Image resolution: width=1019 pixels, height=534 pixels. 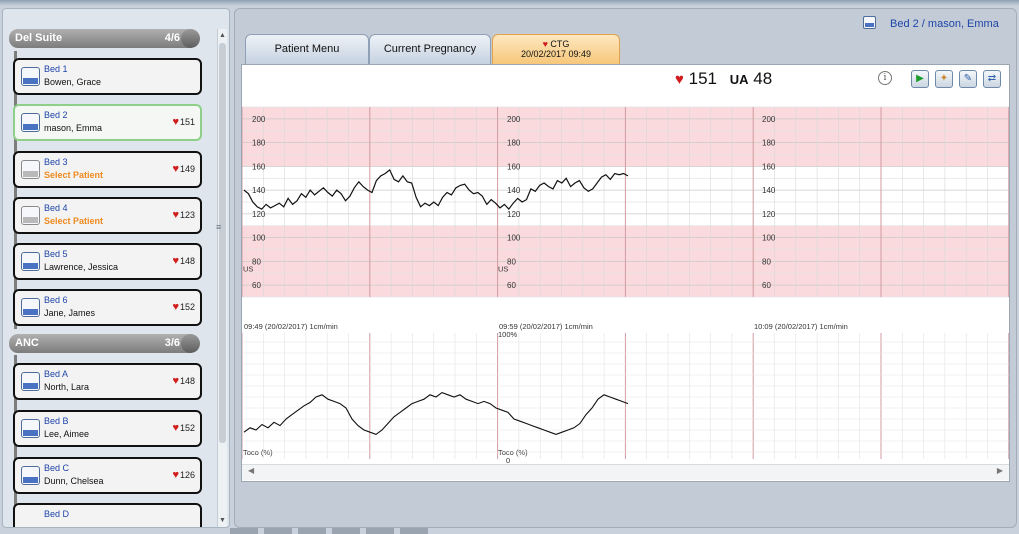 I want to click on ctg-tab-title: ♥ CTG, so click(x=556, y=44).